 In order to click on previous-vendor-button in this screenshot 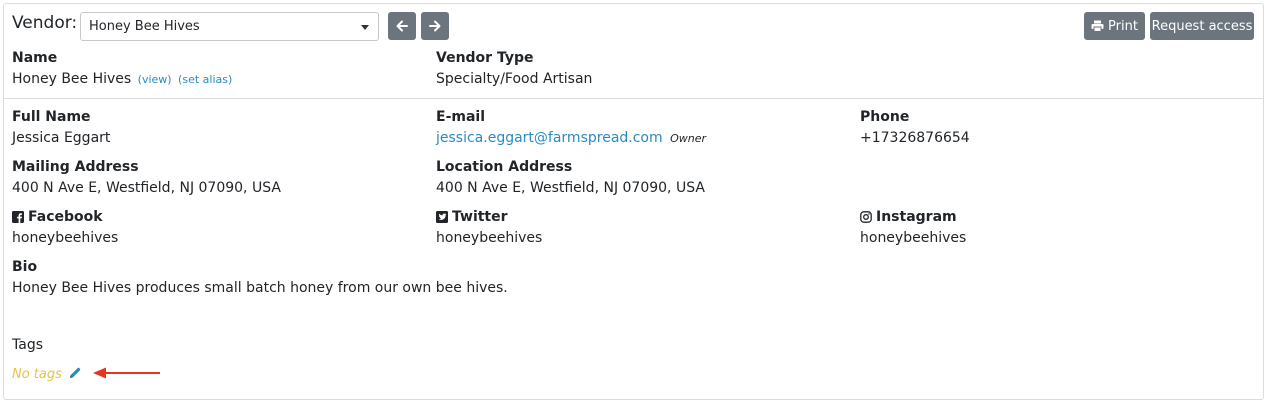, I will do `click(402, 26)`.